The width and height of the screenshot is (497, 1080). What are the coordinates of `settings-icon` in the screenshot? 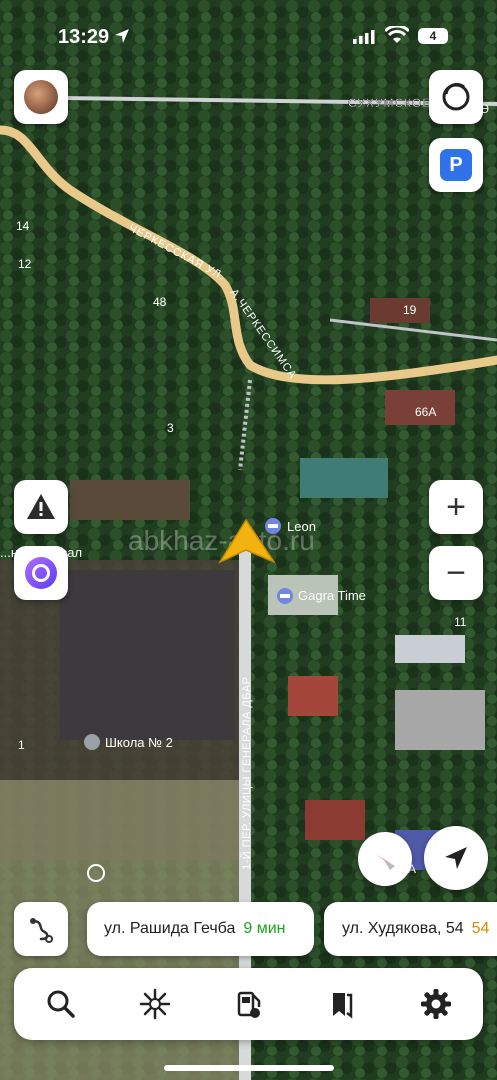 It's located at (436, 1004).